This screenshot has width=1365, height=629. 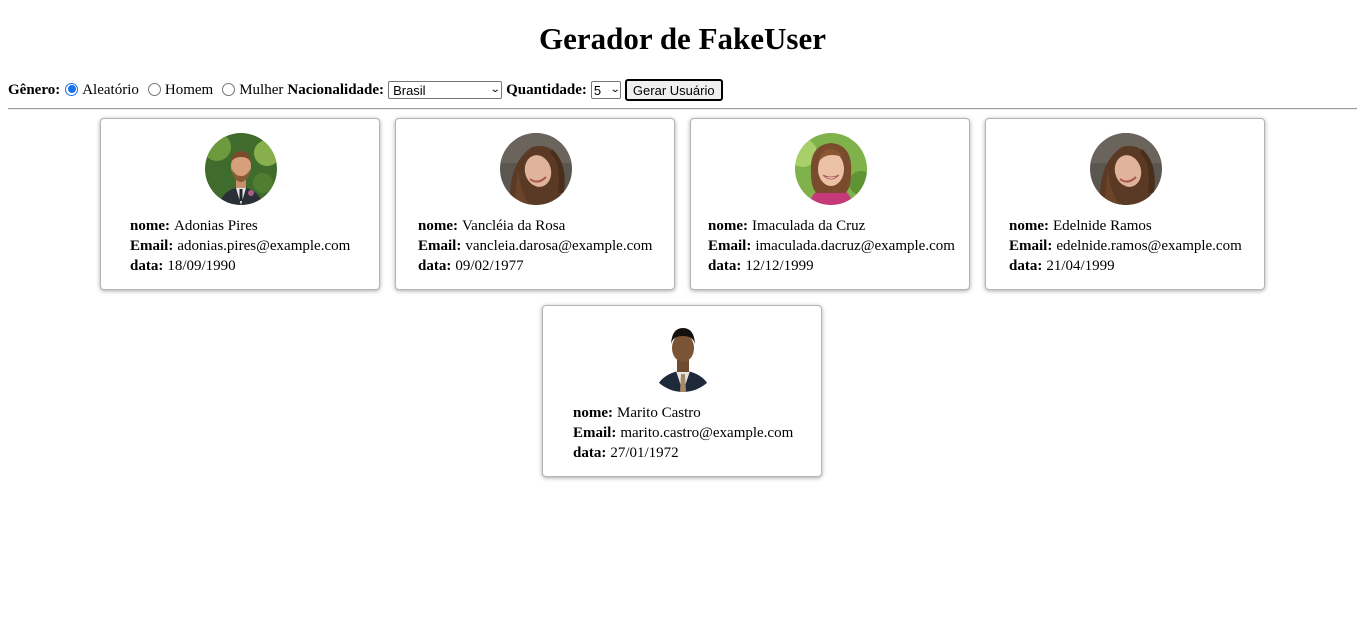 I want to click on man-beard-photo-icon, so click(x=241, y=169).